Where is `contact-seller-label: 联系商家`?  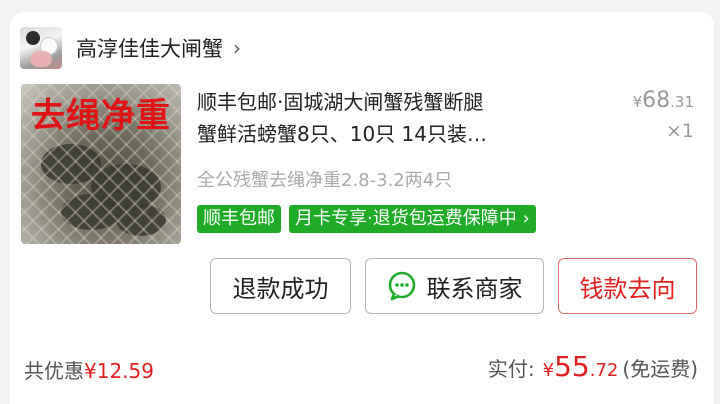
contact-seller-label: 联系商家 is located at coordinates (474, 288).